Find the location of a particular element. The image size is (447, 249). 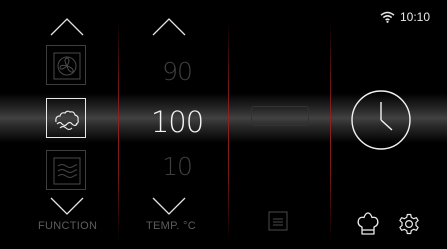

clock-time: 10:10 is located at coordinates (414, 17).